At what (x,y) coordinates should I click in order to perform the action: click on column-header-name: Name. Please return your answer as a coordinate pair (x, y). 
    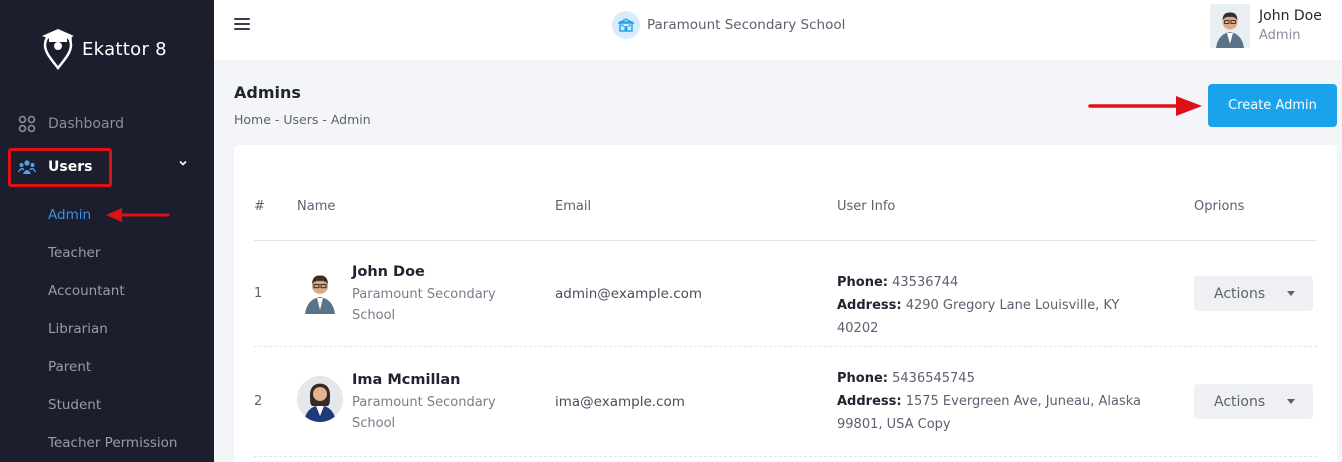
    Looking at the image, I should click on (316, 206).